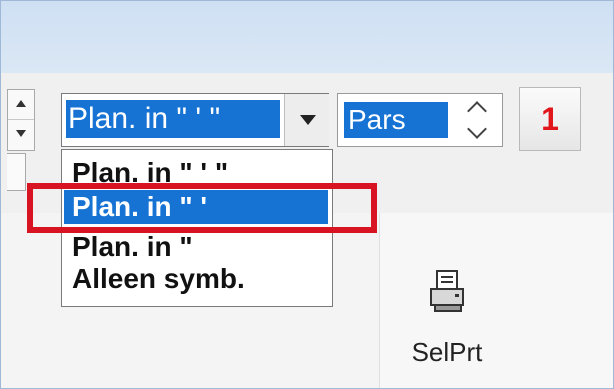  What do you see at coordinates (196, 207) in the screenshot?
I see `dropdown-option-selected: Plan. in " '` at bounding box center [196, 207].